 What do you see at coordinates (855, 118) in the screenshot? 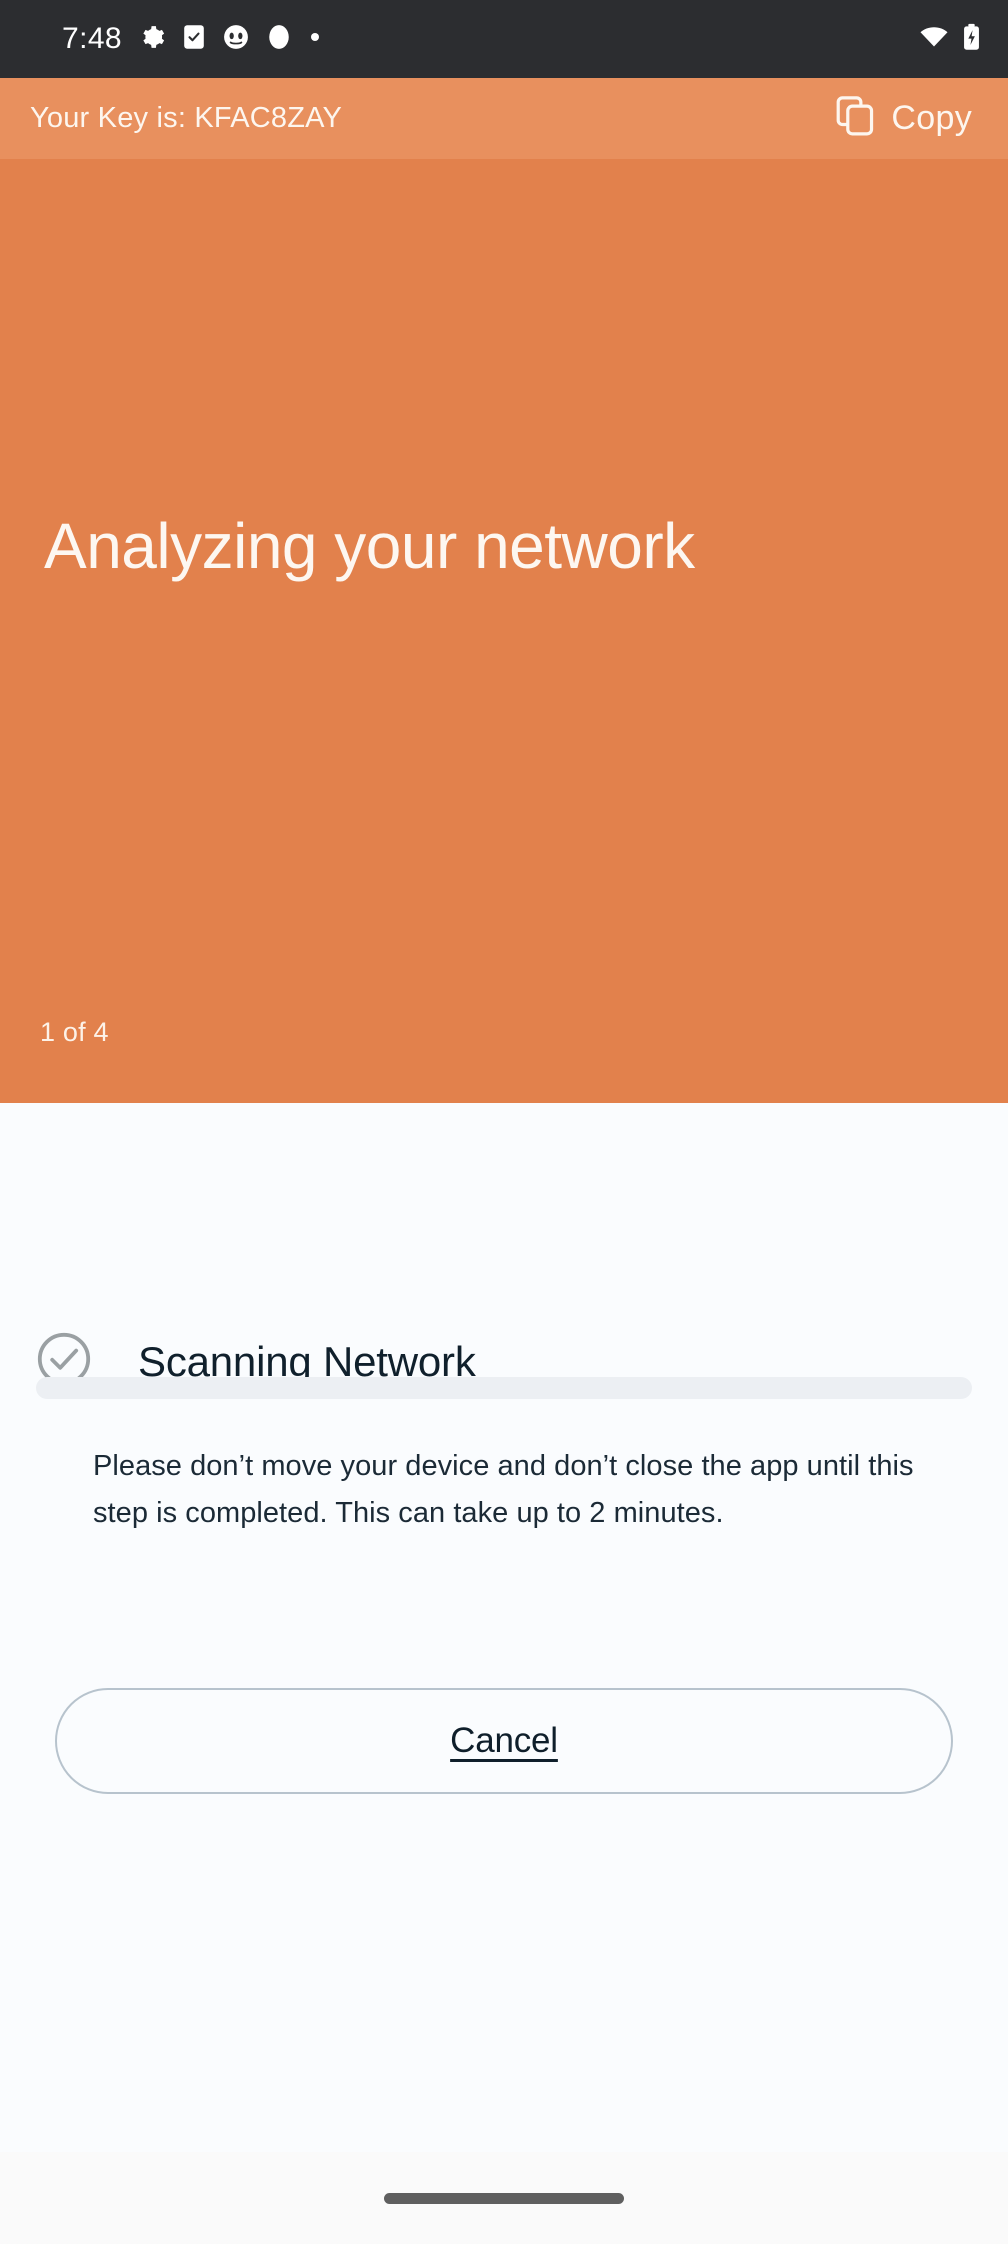
I see `copy-icon` at bounding box center [855, 118].